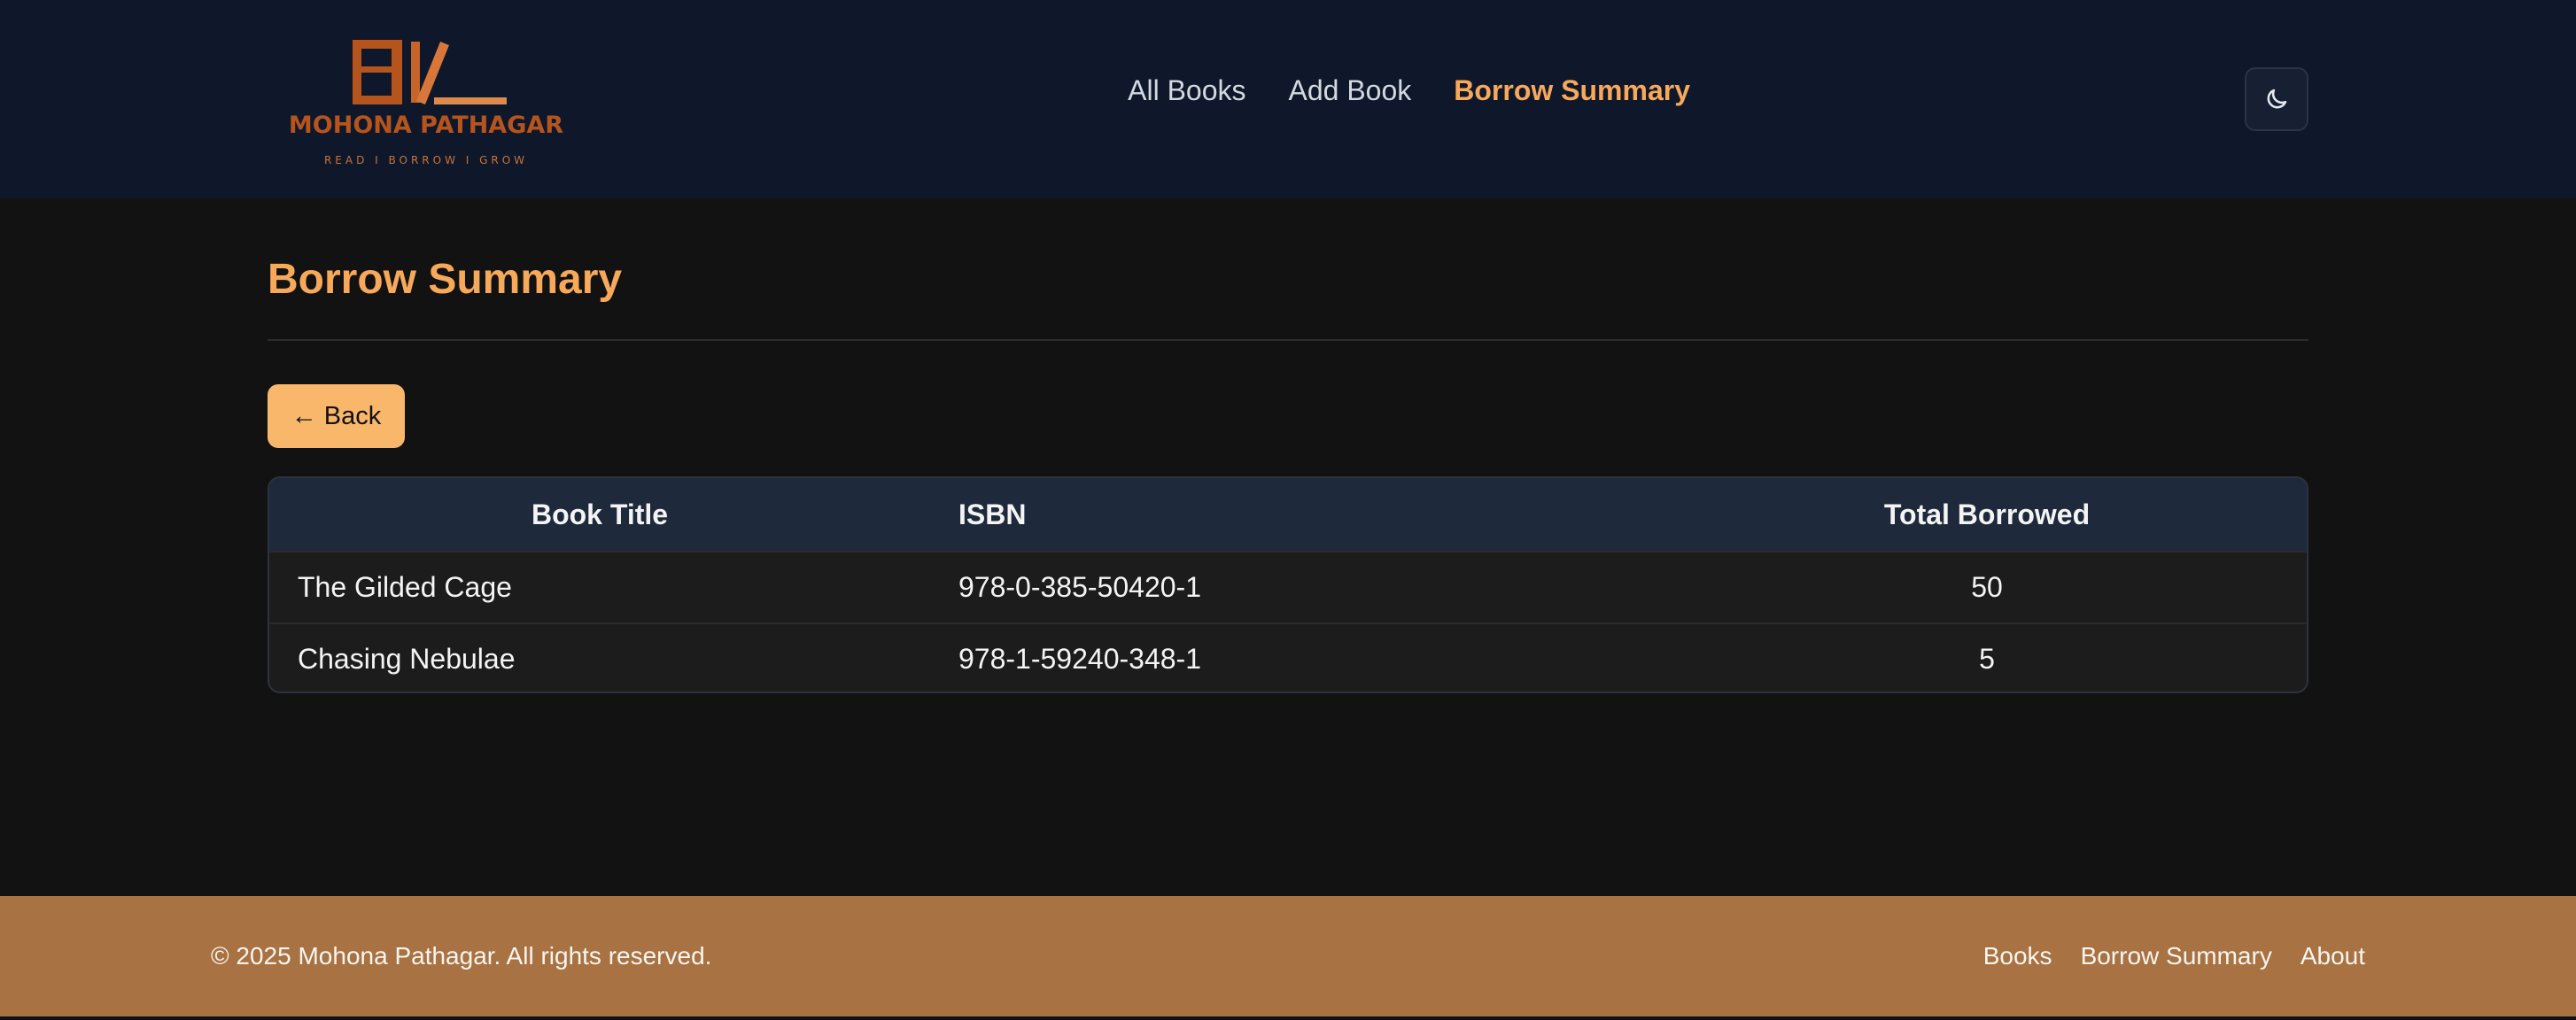 This screenshot has height=1020, width=2576. I want to click on header-isbn: ISBN, so click(992, 514).